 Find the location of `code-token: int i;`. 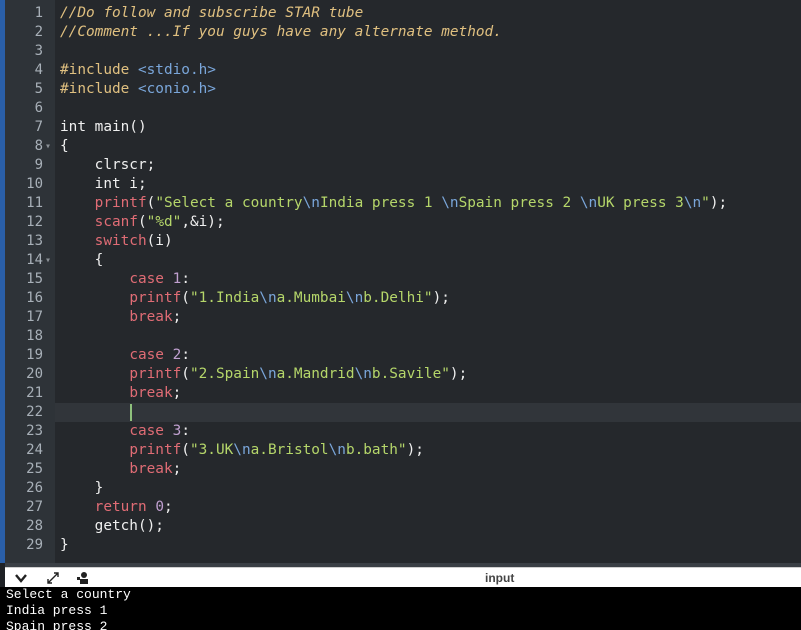

code-token: int i; is located at coordinates (103, 184).